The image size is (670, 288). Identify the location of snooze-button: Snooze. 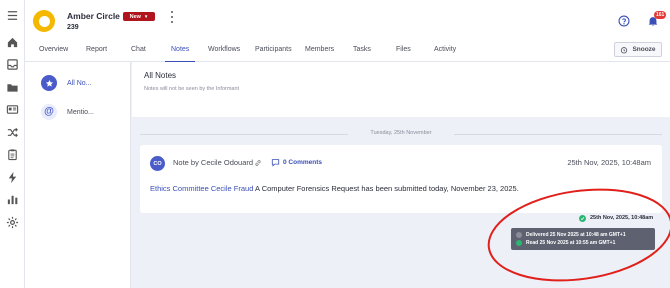
(638, 49).